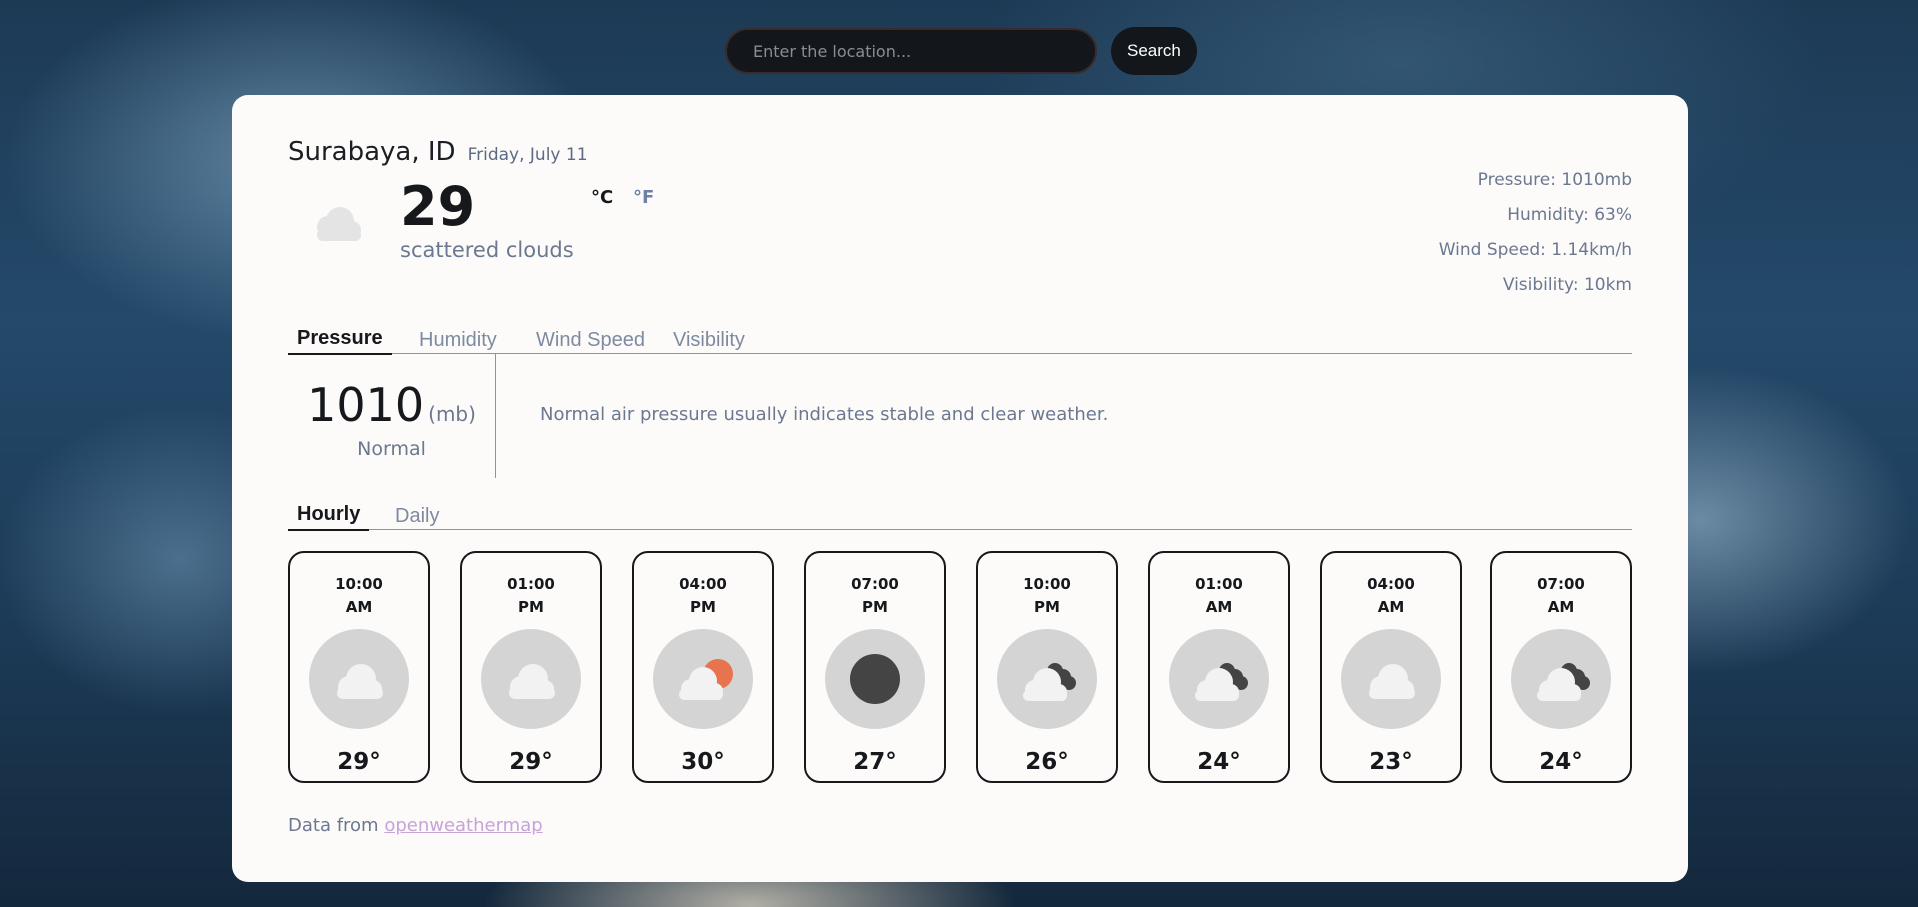 The height and width of the screenshot is (907, 1918). I want to click on current-date: Friday, July 11, so click(527, 155).